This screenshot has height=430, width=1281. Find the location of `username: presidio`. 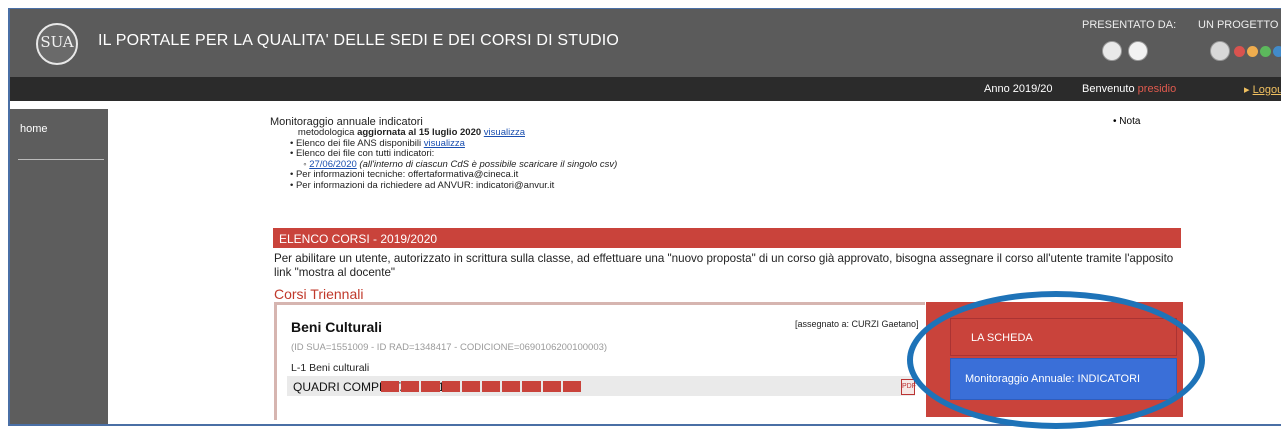

username: presidio is located at coordinates (1157, 89).